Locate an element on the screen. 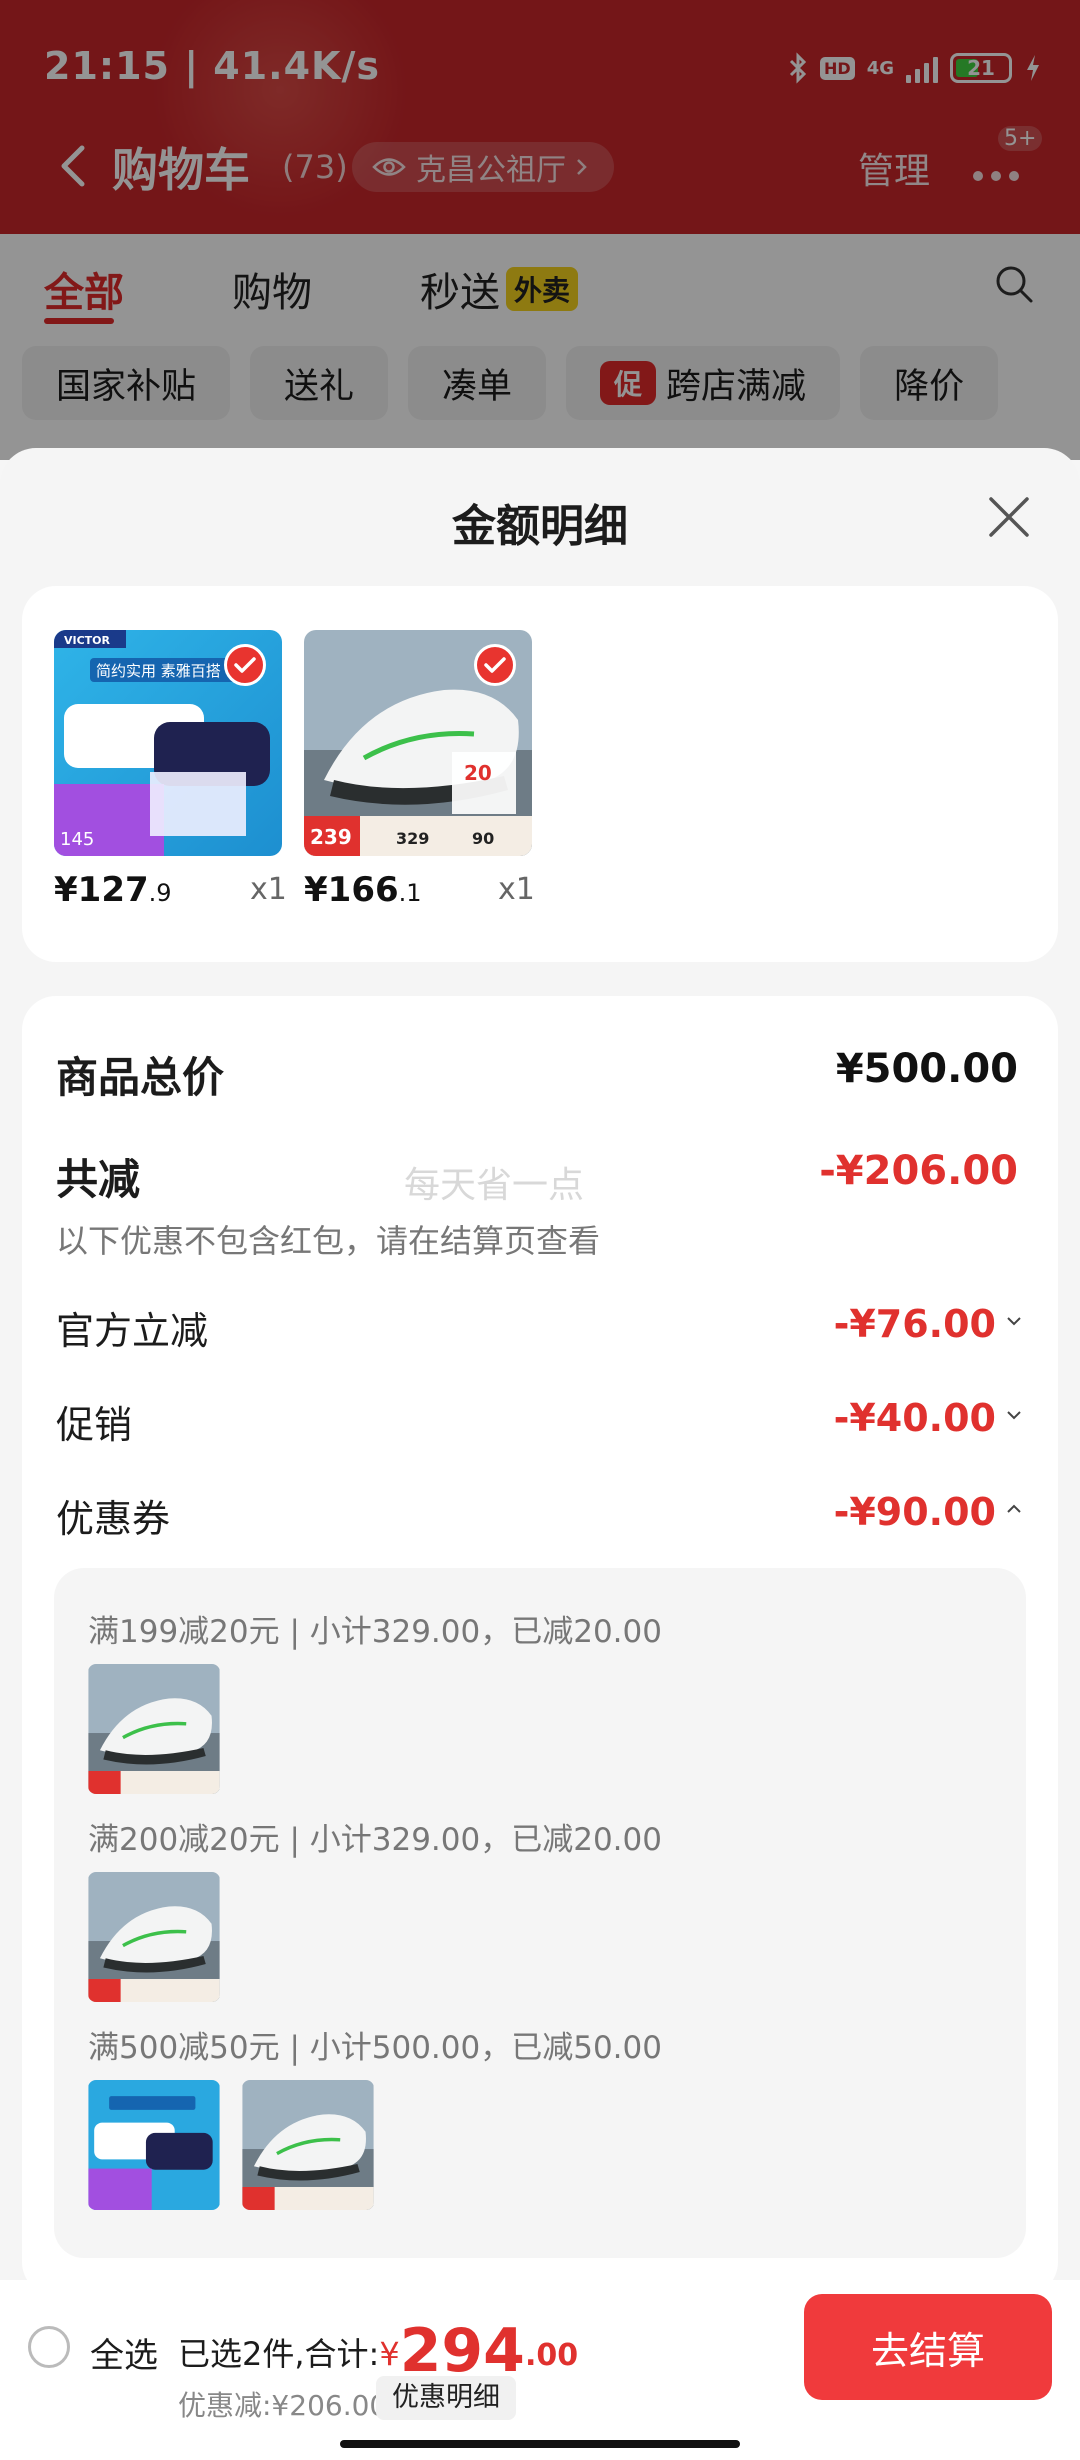  product-thumbnail-shoe: 20 239 329 90 is located at coordinates (418, 743).